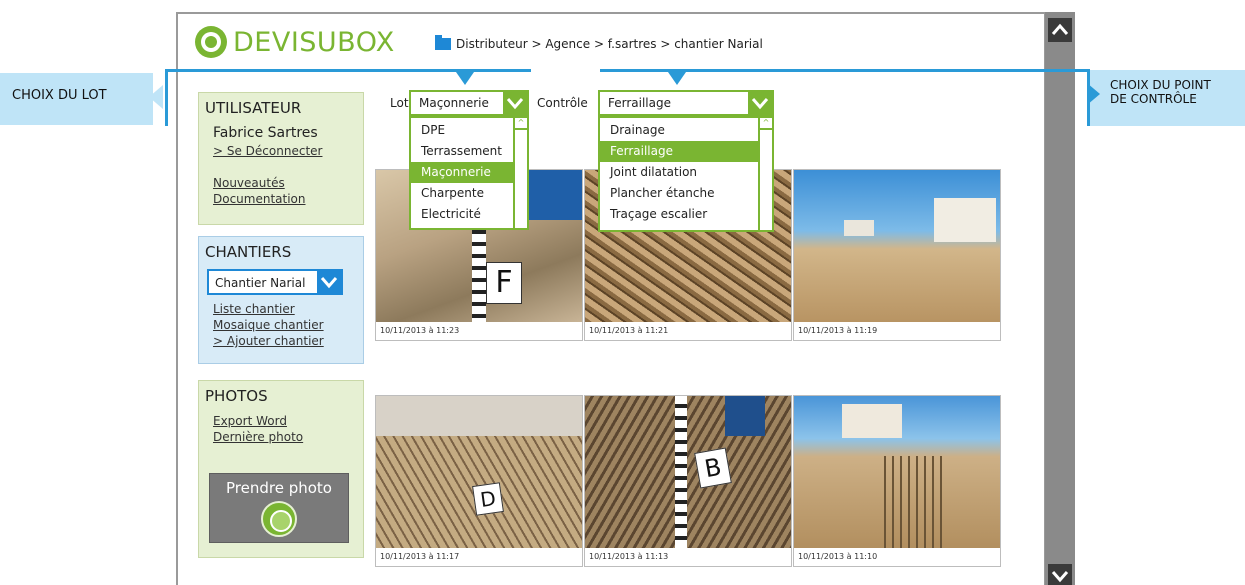  I want to click on controle-select-value: Ferraillage, so click(639, 103).